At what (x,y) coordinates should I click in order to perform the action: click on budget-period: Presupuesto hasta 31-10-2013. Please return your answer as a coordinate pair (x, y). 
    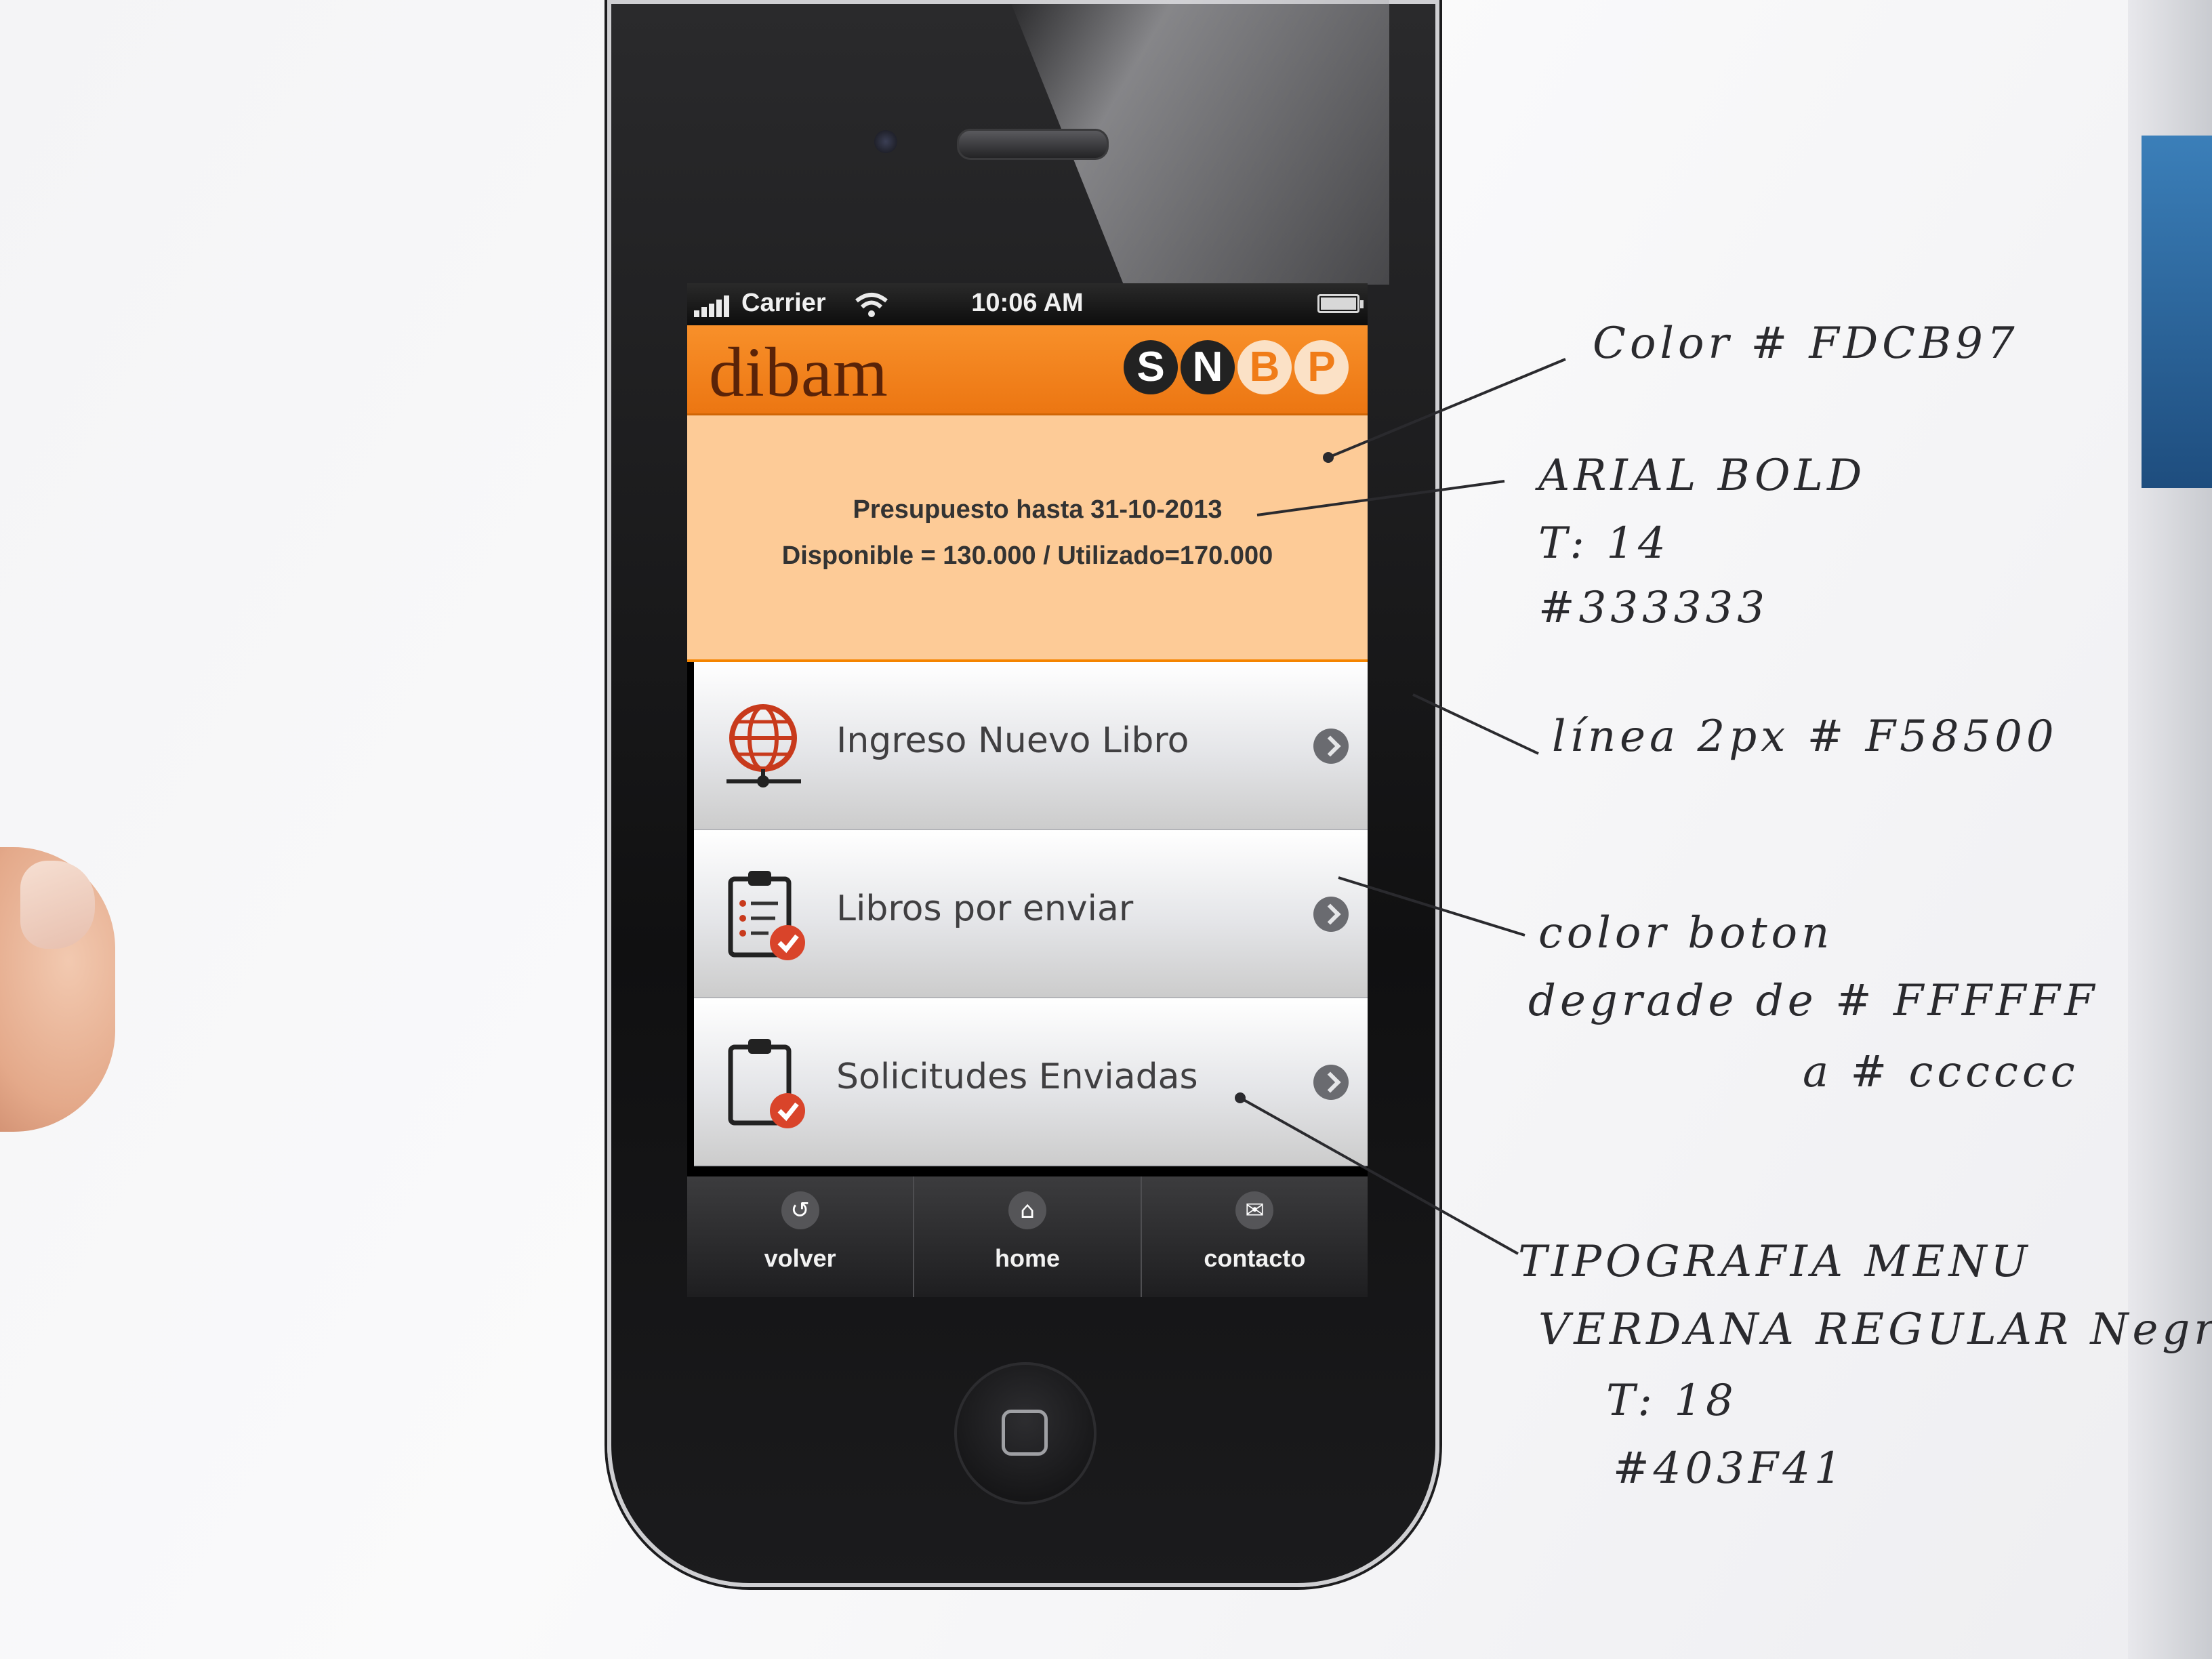
    Looking at the image, I should click on (1038, 509).